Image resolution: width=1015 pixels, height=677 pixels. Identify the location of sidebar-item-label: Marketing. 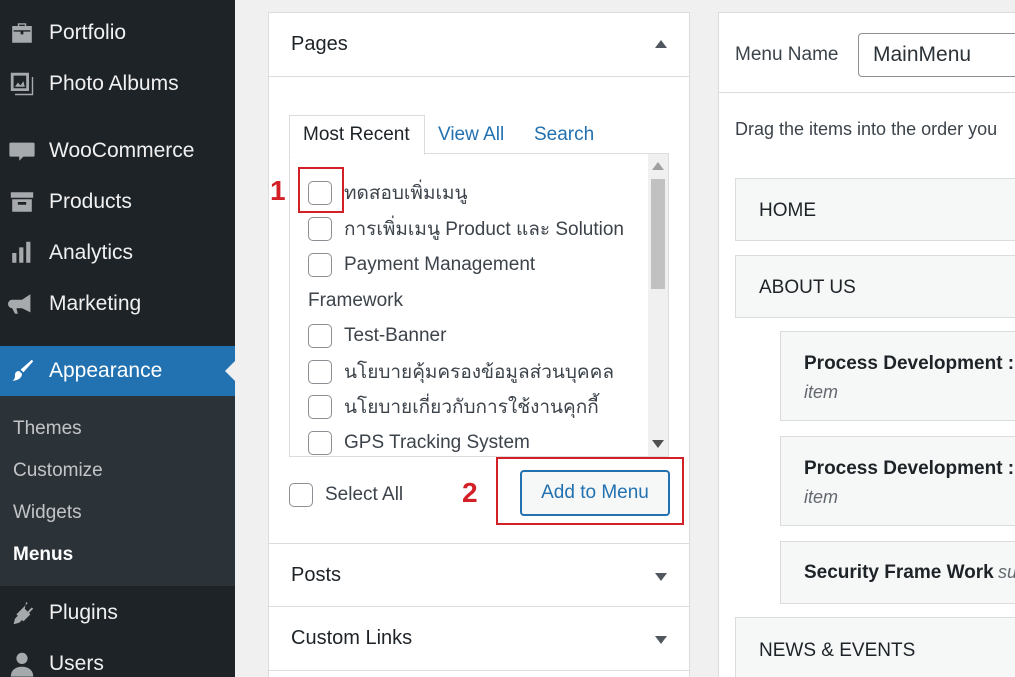
(95, 303).